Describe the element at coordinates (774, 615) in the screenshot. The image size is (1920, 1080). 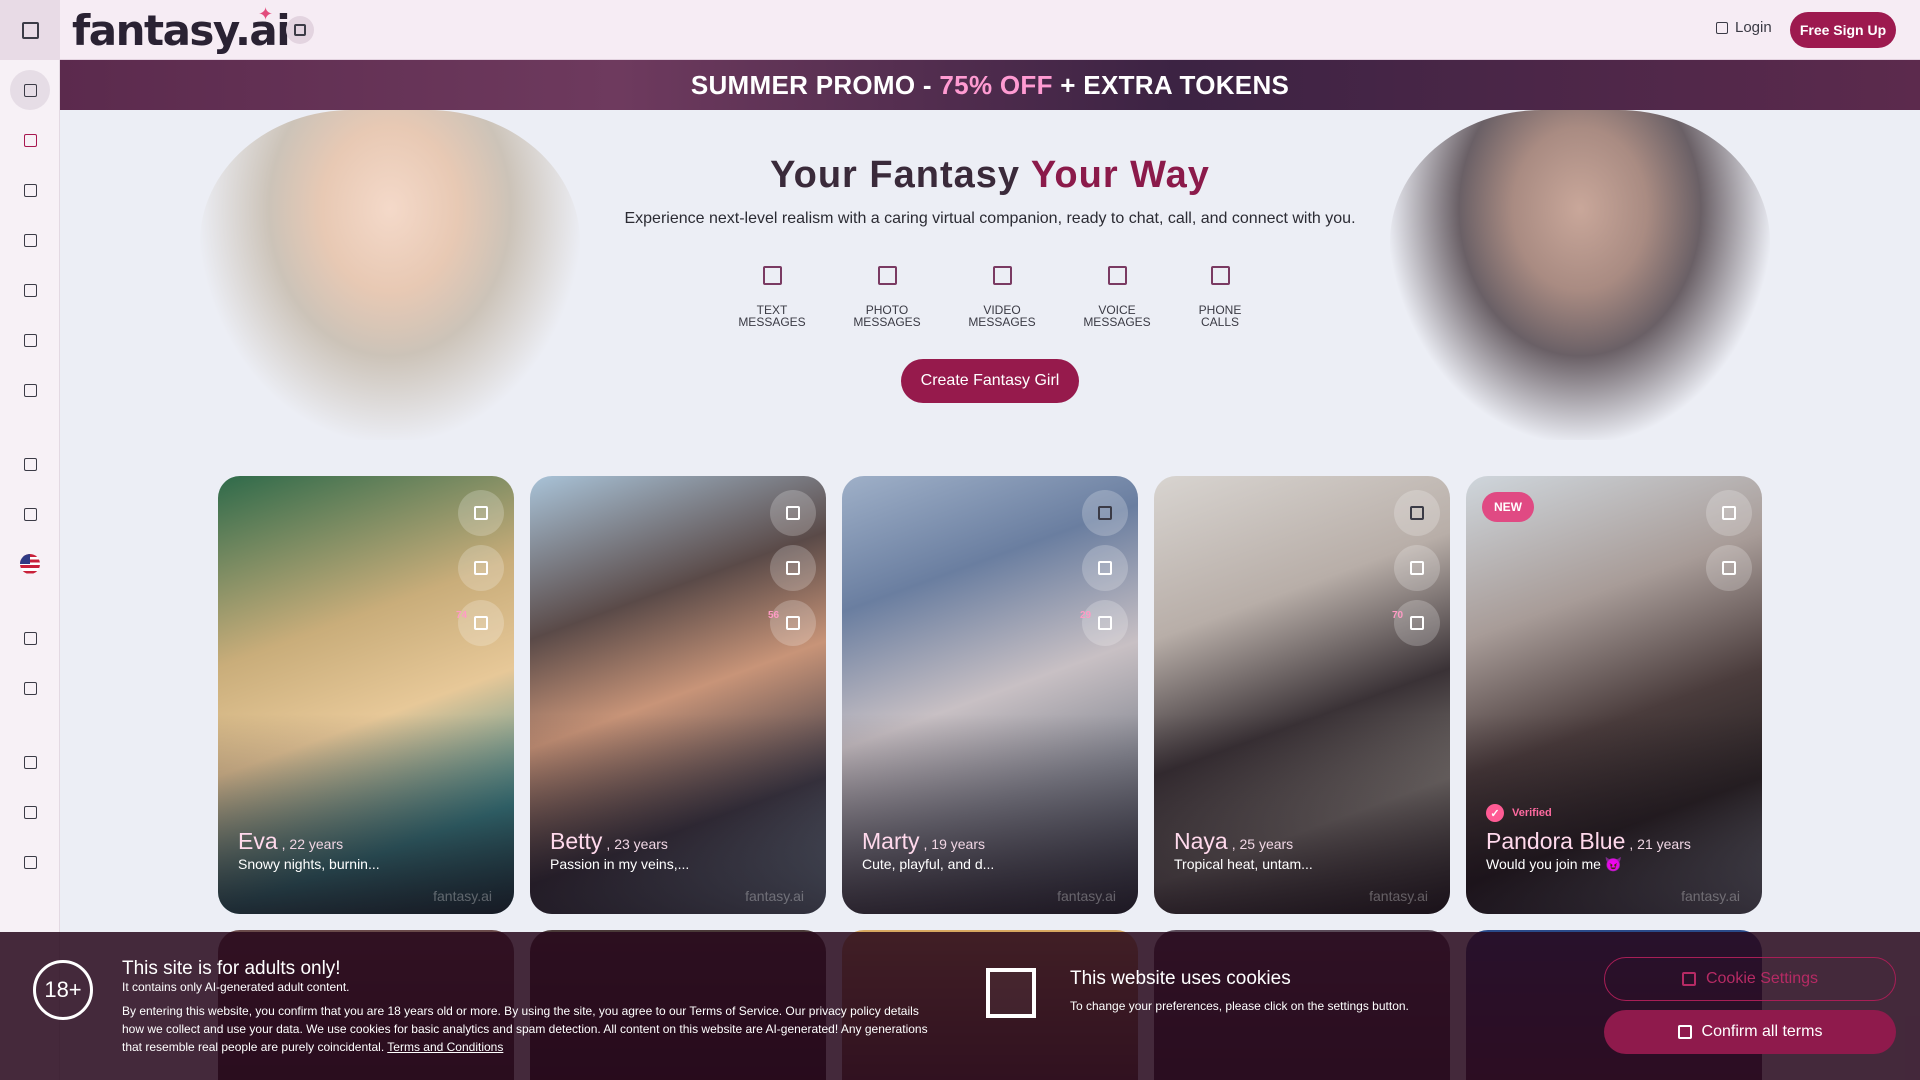
I see `like-count: 56` at that location.